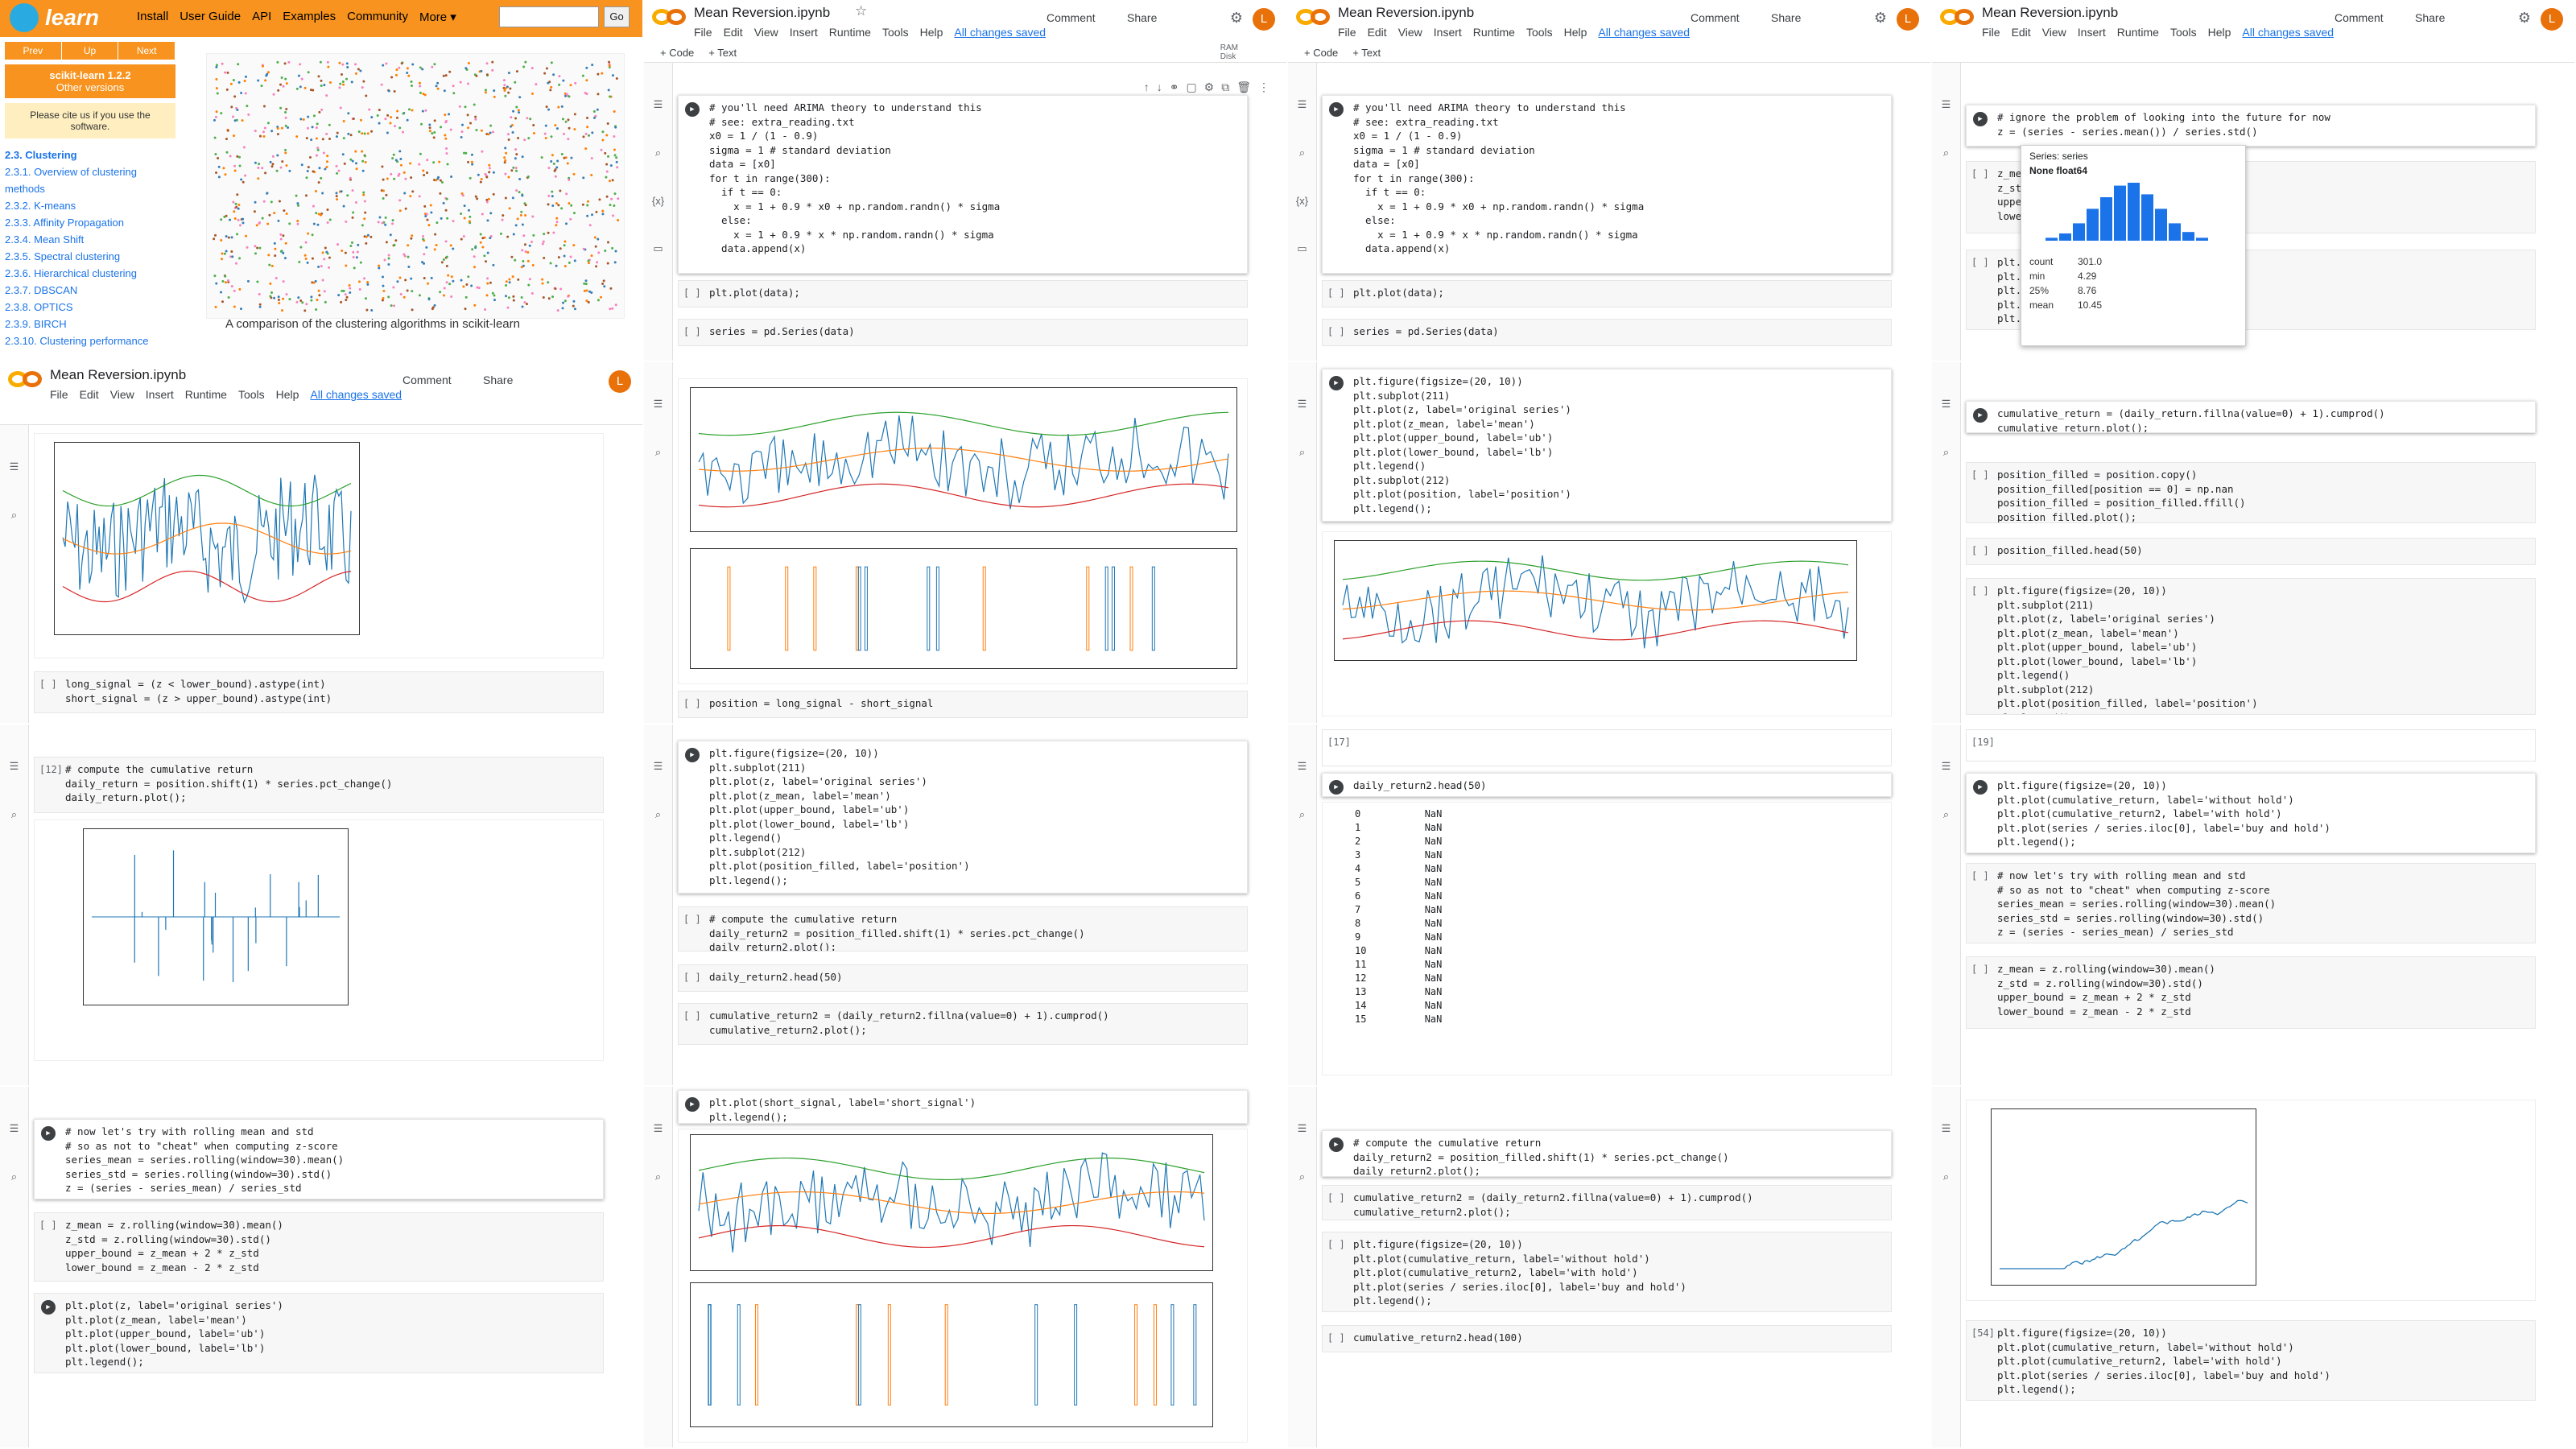  What do you see at coordinates (90, 155) in the screenshot?
I see `toc-item: 2.3. Clustering` at bounding box center [90, 155].